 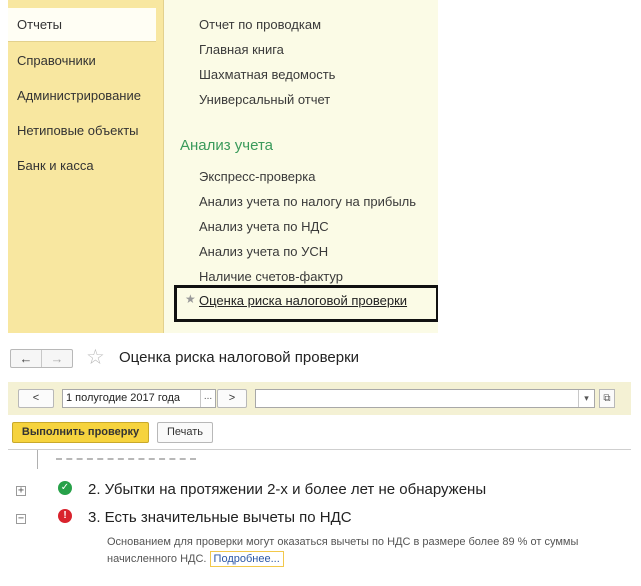 What do you see at coordinates (65, 516) in the screenshot?
I see `warning-circle-icon: !` at bounding box center [65, 516].